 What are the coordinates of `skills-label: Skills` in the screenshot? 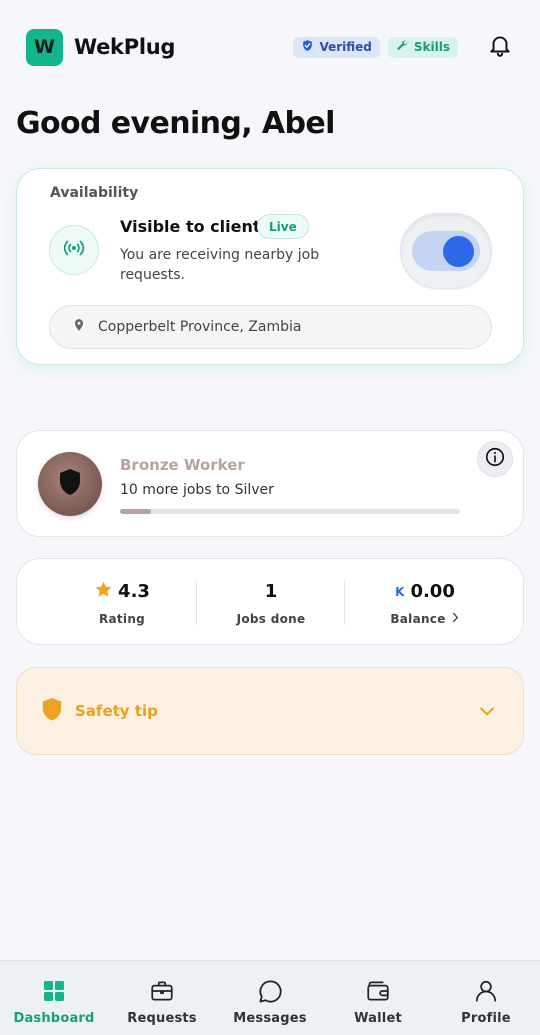 It's located at (431, 47).